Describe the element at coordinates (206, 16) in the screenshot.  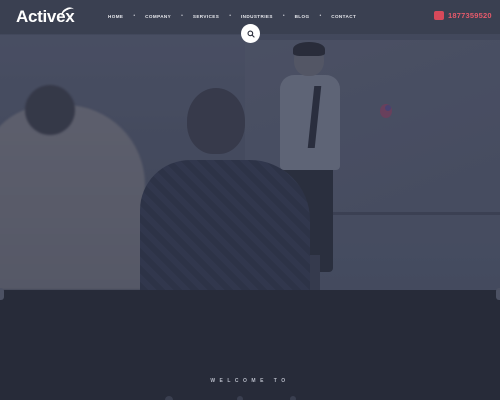
I see `nav-item-services: SERVICES` at that location.